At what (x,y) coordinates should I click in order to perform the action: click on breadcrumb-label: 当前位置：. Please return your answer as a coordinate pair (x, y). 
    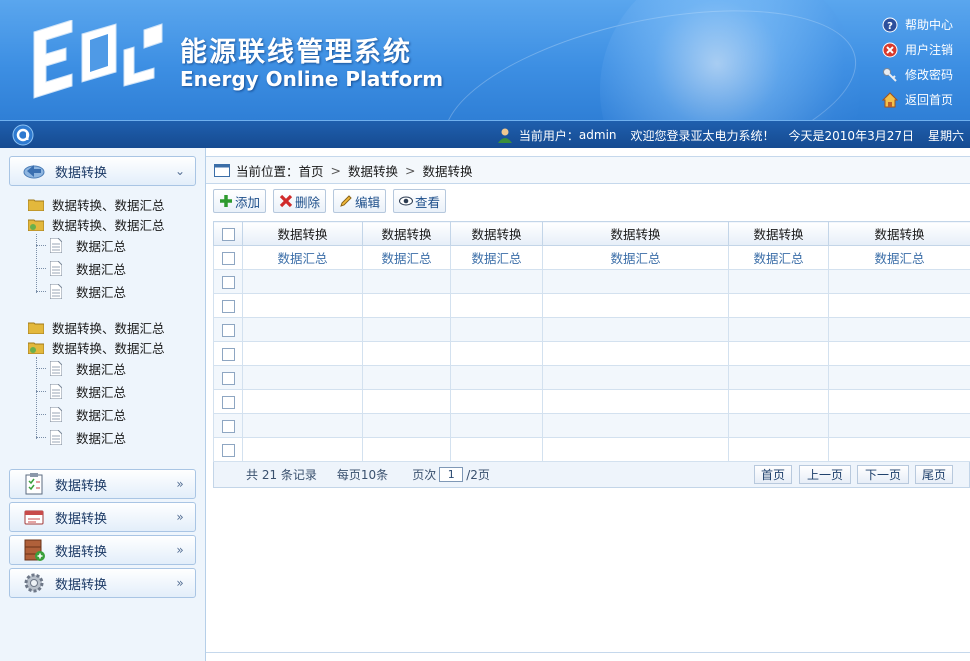
    Looking at the image, I should click on (267, 171).